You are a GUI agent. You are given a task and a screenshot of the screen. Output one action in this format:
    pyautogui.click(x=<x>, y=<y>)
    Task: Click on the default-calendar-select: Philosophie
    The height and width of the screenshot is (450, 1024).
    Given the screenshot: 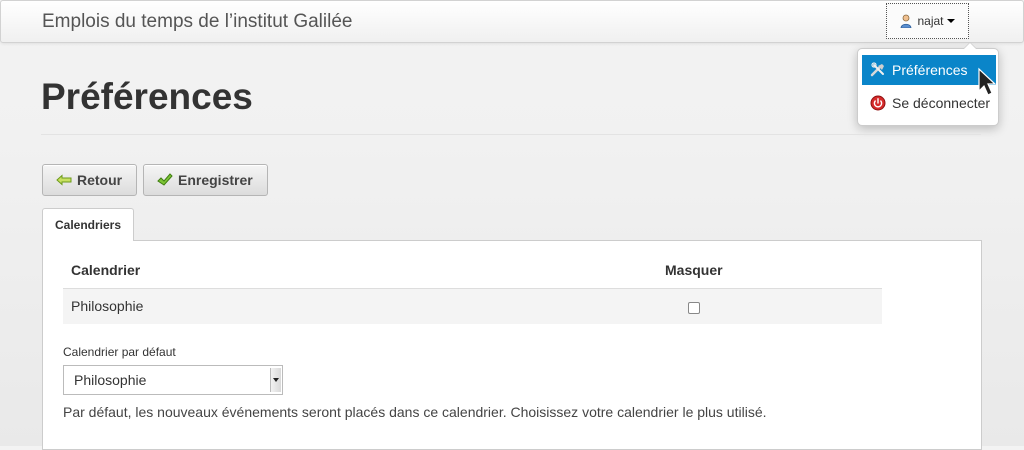 What is the action you would take?
    pyautogui.click(x=173, y=380)
    